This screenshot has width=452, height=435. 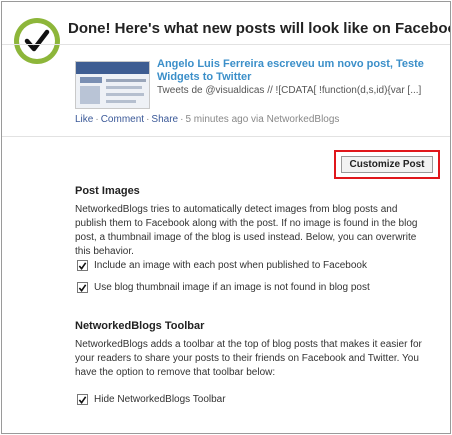 I want to click on share-link: Share, so click(x=164, y=119).